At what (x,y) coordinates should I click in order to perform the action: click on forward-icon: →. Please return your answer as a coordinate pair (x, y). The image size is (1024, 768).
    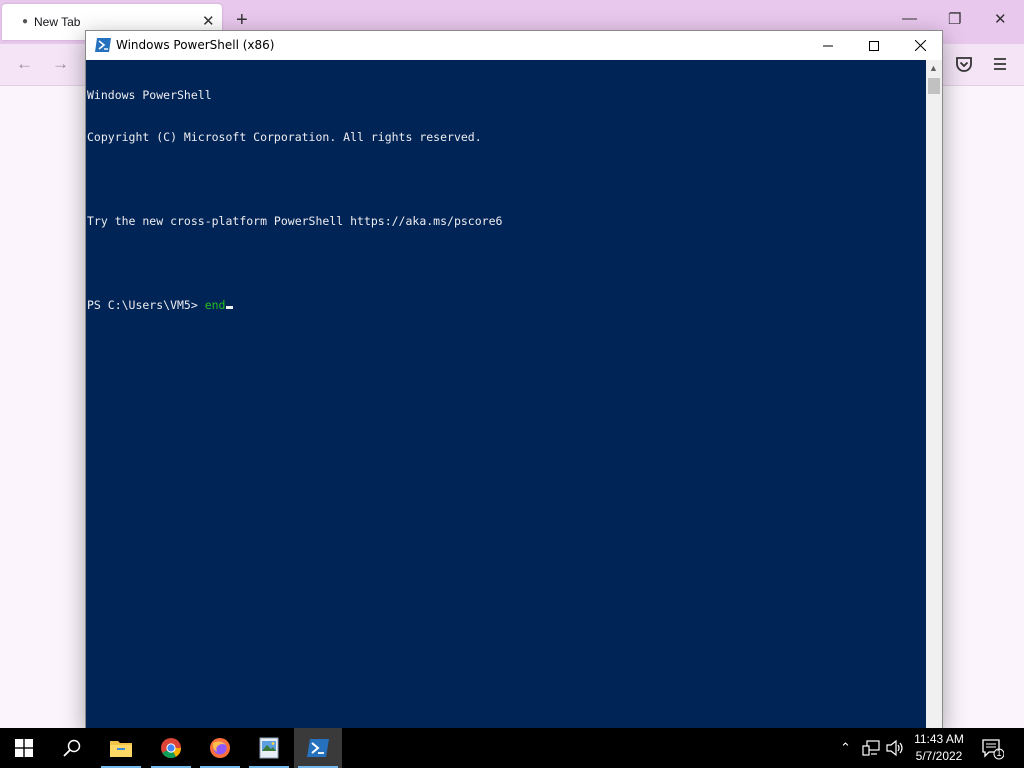
    Looking at the image, I should click on (60, 64).